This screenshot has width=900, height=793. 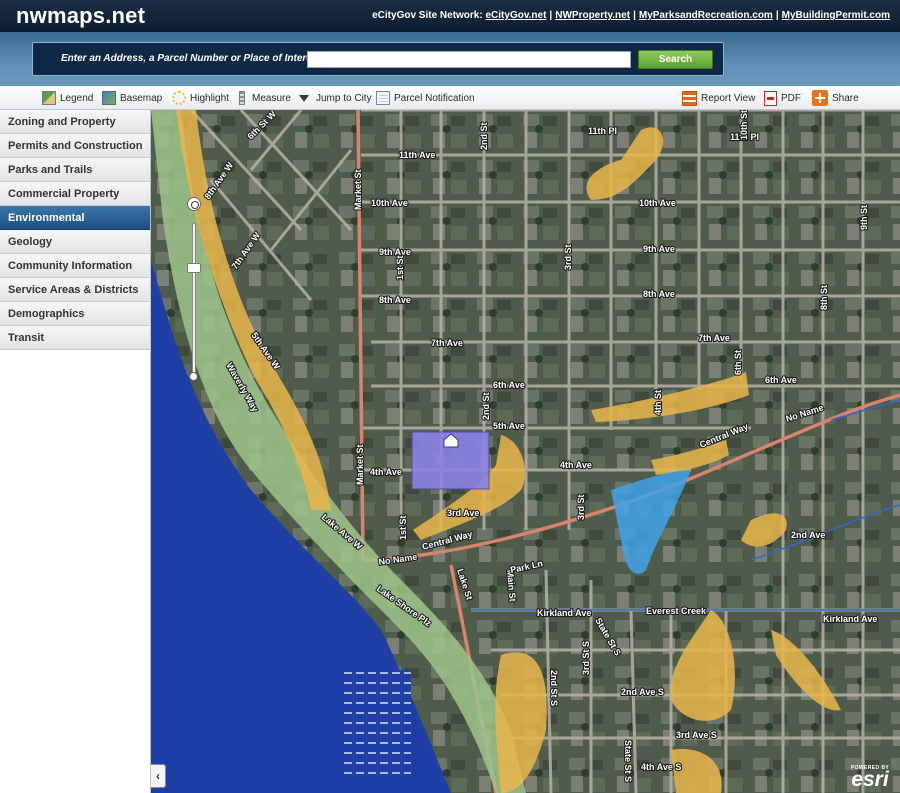 What do you see at coordinates (80, 16) in the screenshot?
I see `site-logo: nwmaps.net` at bounding box center [80, 16].